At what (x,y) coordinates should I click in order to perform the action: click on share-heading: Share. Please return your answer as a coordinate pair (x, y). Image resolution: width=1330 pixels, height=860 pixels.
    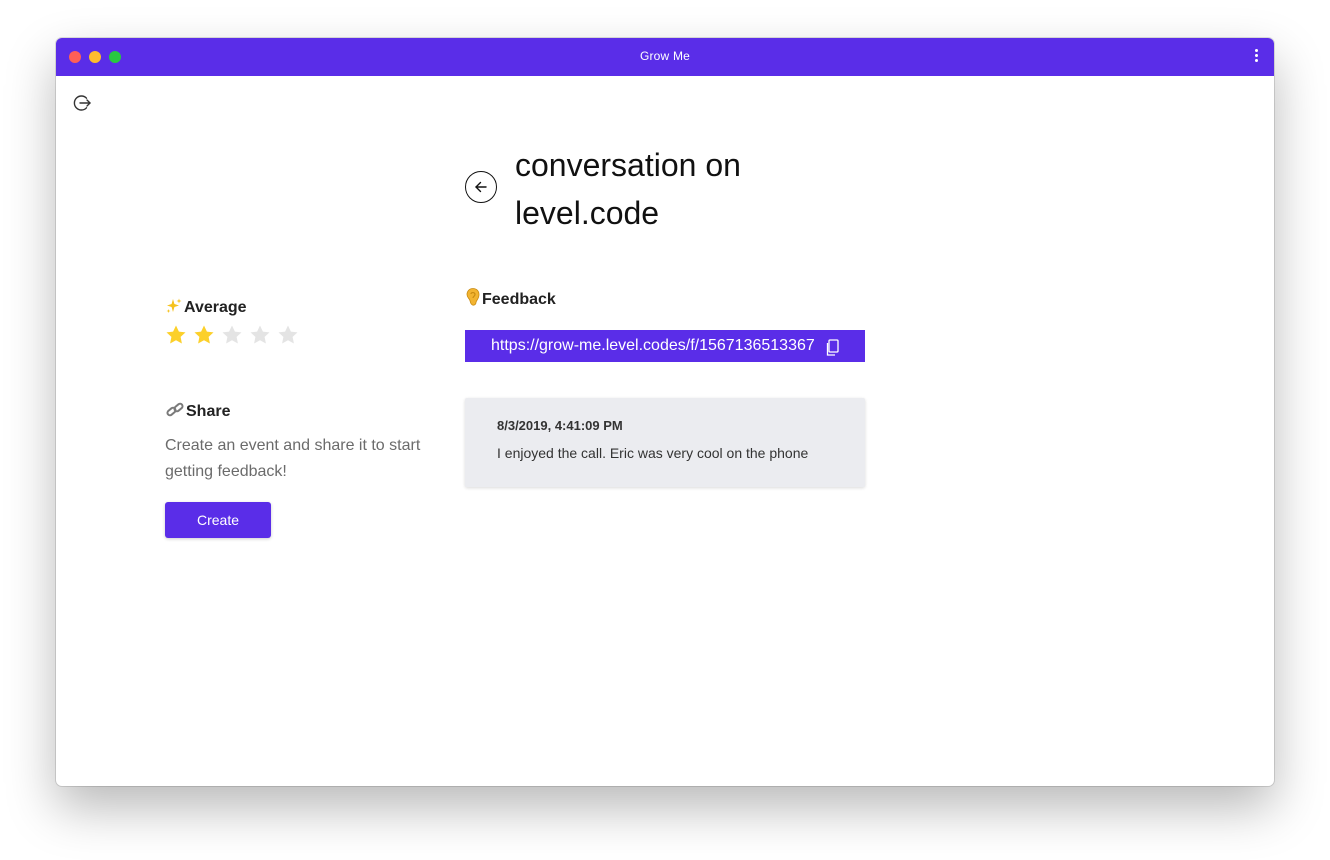
    Looking at the image, I should click on (197, 412).